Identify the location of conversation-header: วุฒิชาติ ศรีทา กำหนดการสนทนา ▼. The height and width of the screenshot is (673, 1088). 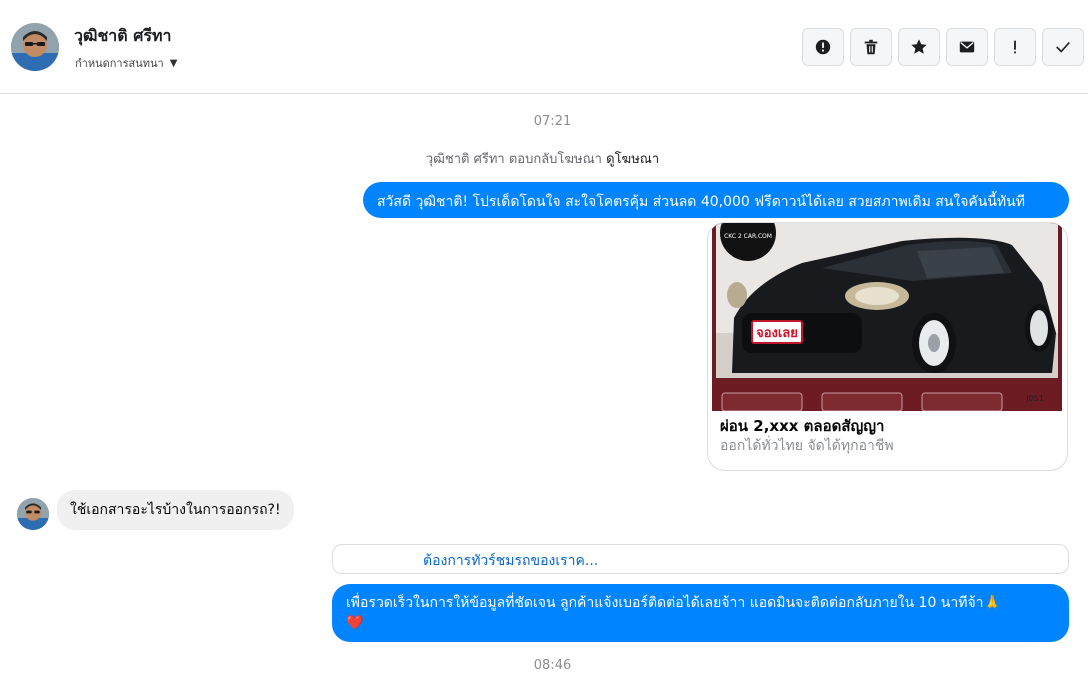
(544, 47).